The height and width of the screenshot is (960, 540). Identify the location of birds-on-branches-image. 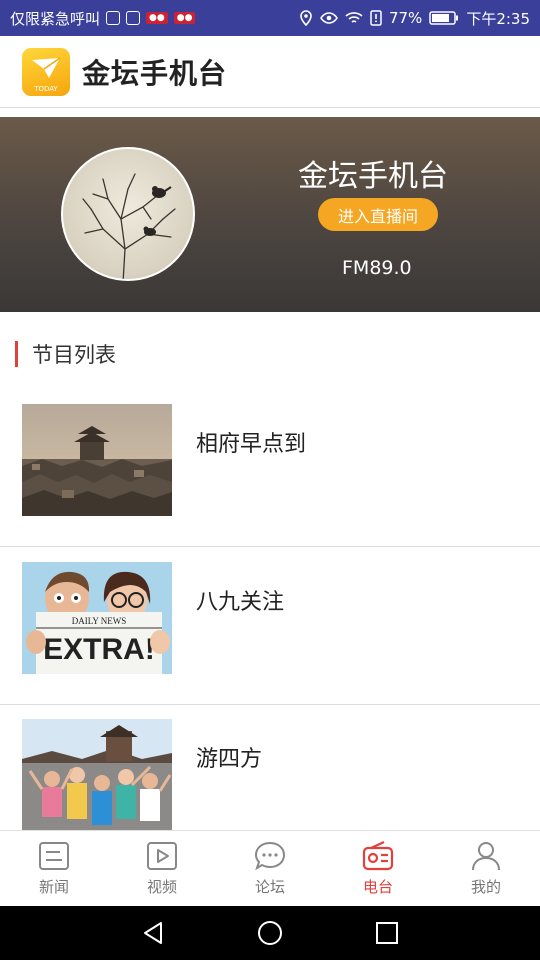
(129, 226).